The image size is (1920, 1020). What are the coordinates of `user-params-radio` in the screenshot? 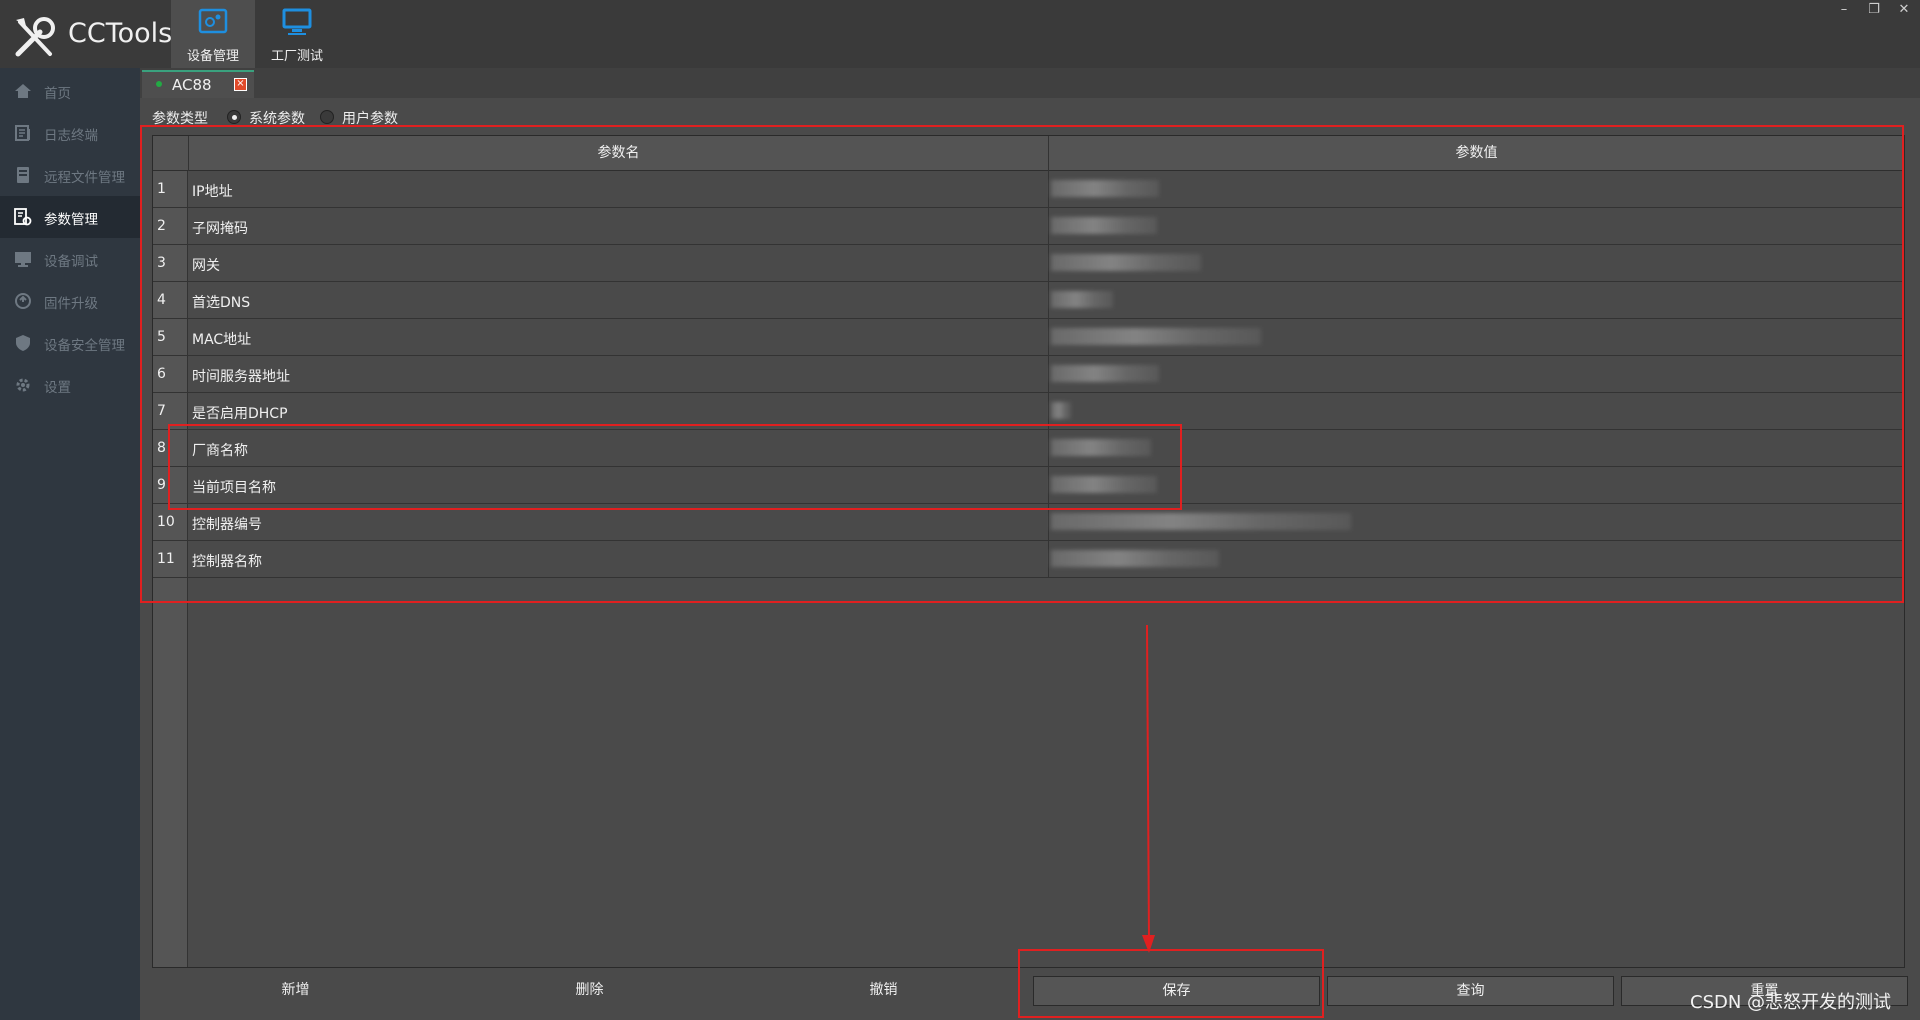 It's located at (327, 117).